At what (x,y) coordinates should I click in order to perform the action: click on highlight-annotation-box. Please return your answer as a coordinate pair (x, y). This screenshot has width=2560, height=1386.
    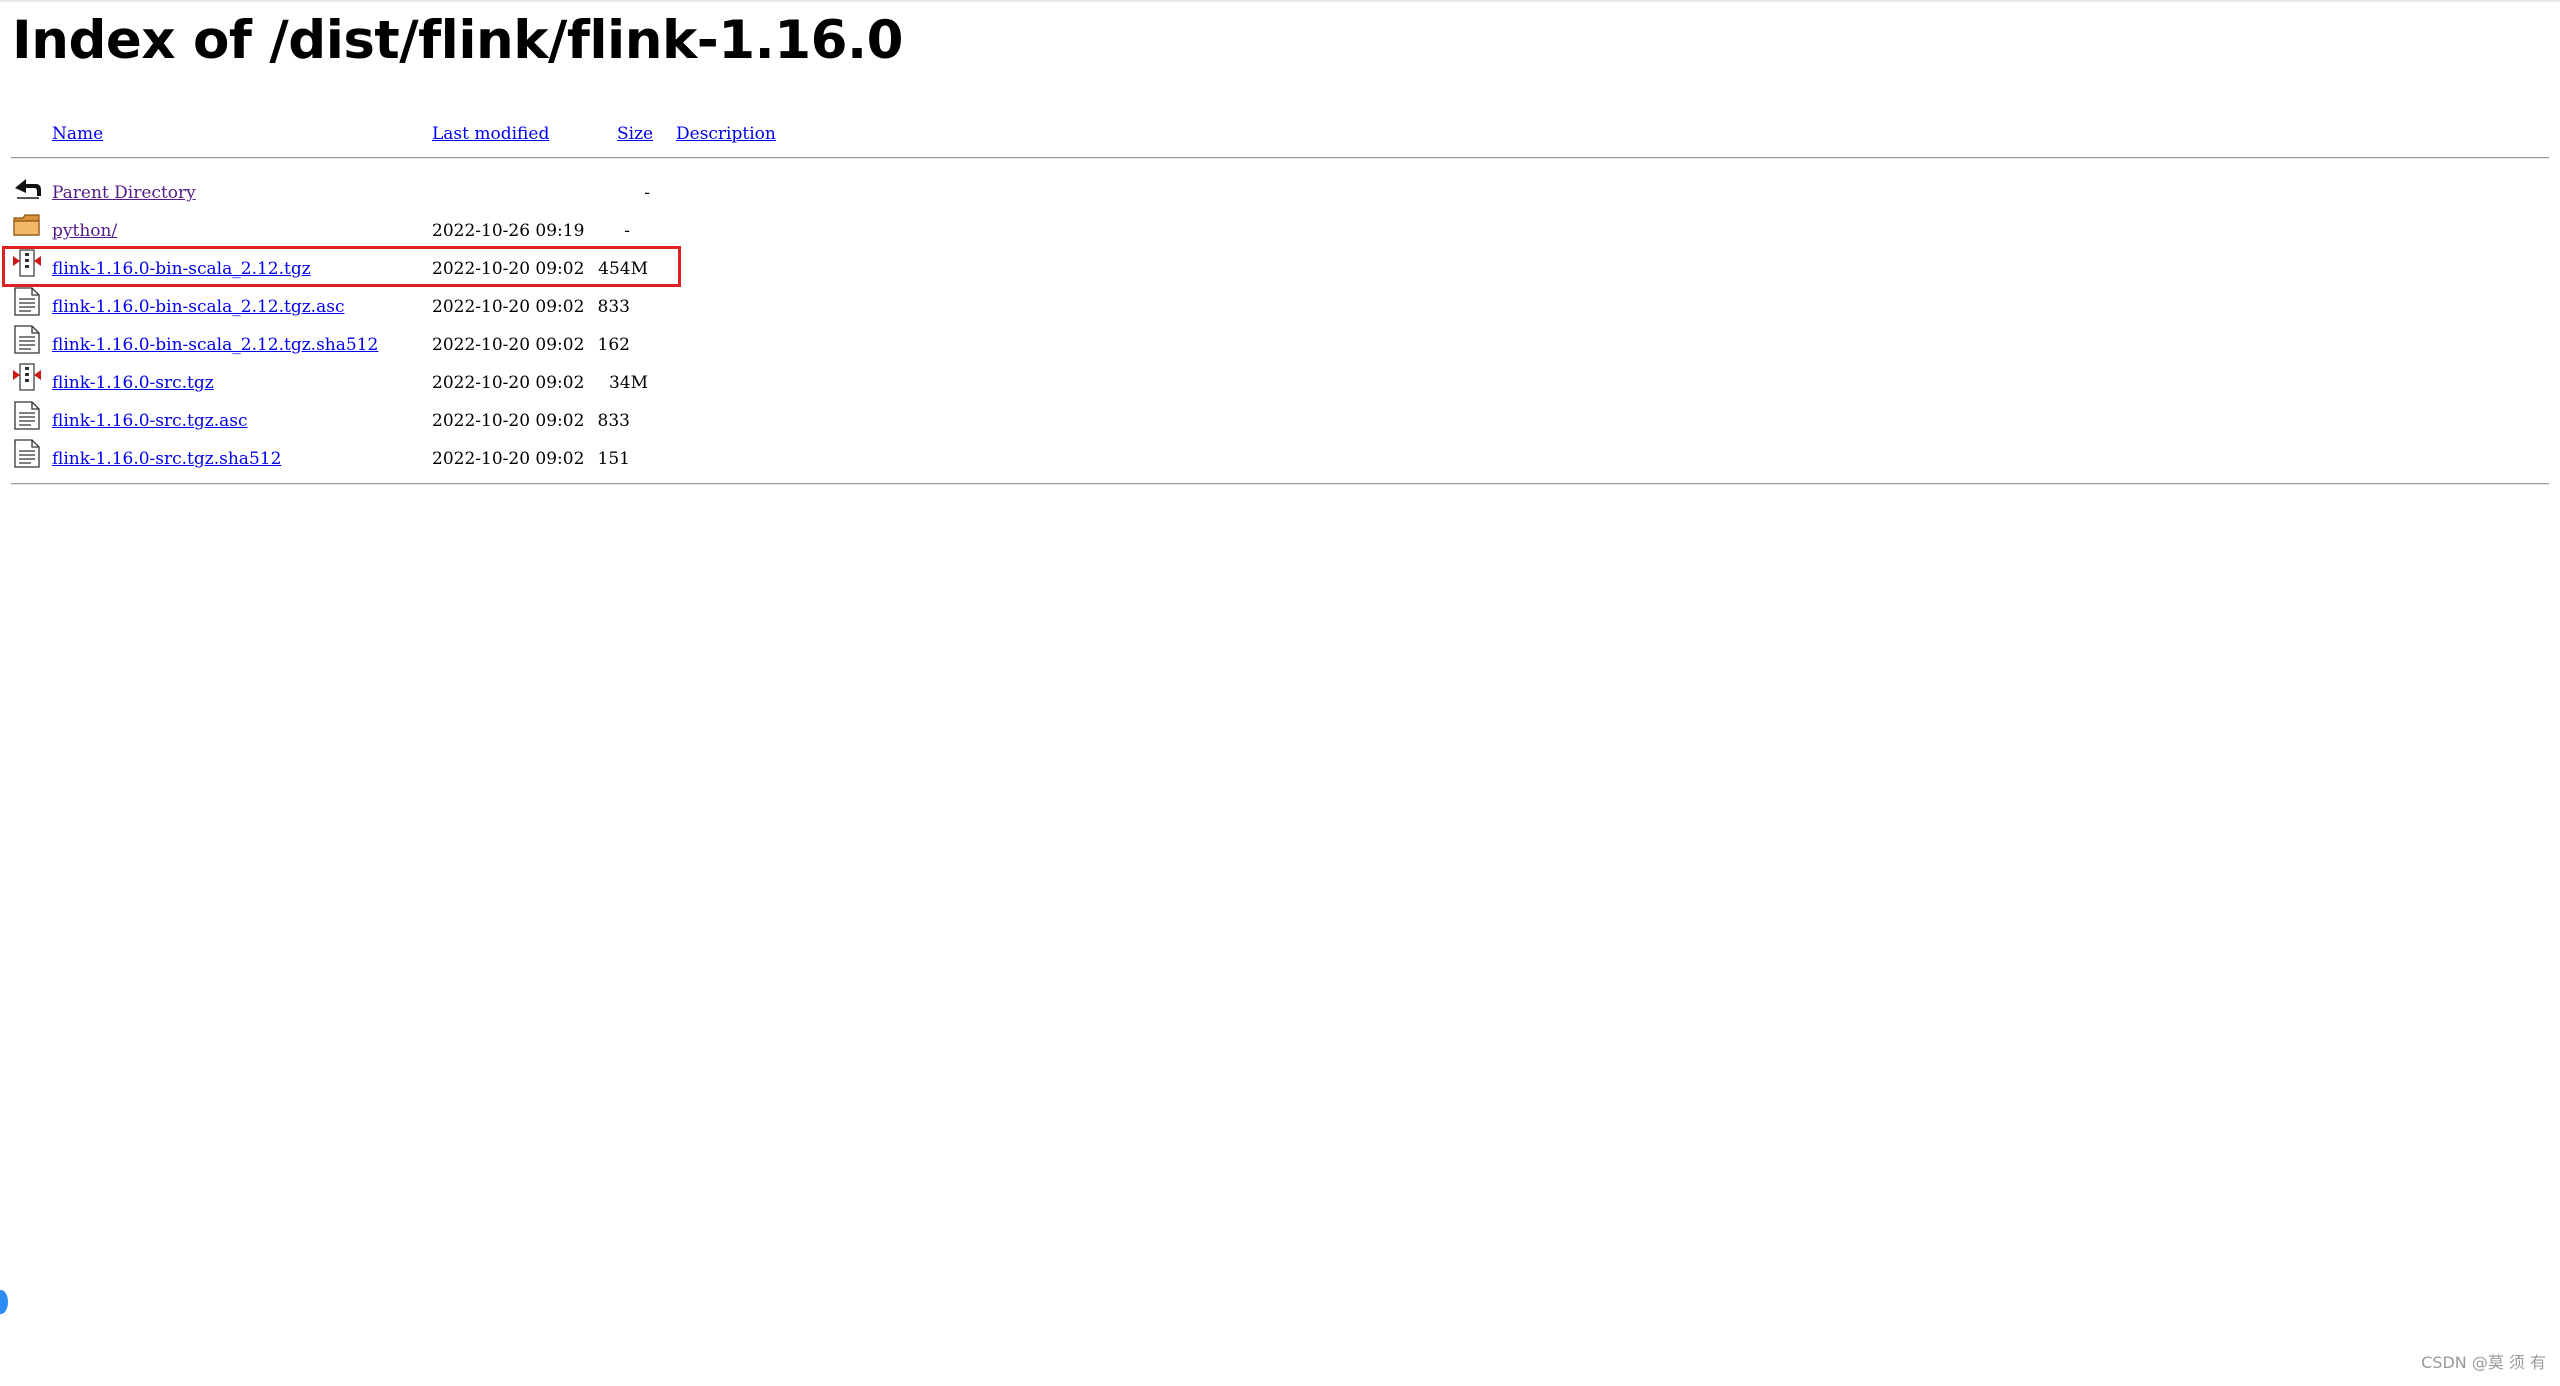
    Looking at the image, I should click on (341, 266).